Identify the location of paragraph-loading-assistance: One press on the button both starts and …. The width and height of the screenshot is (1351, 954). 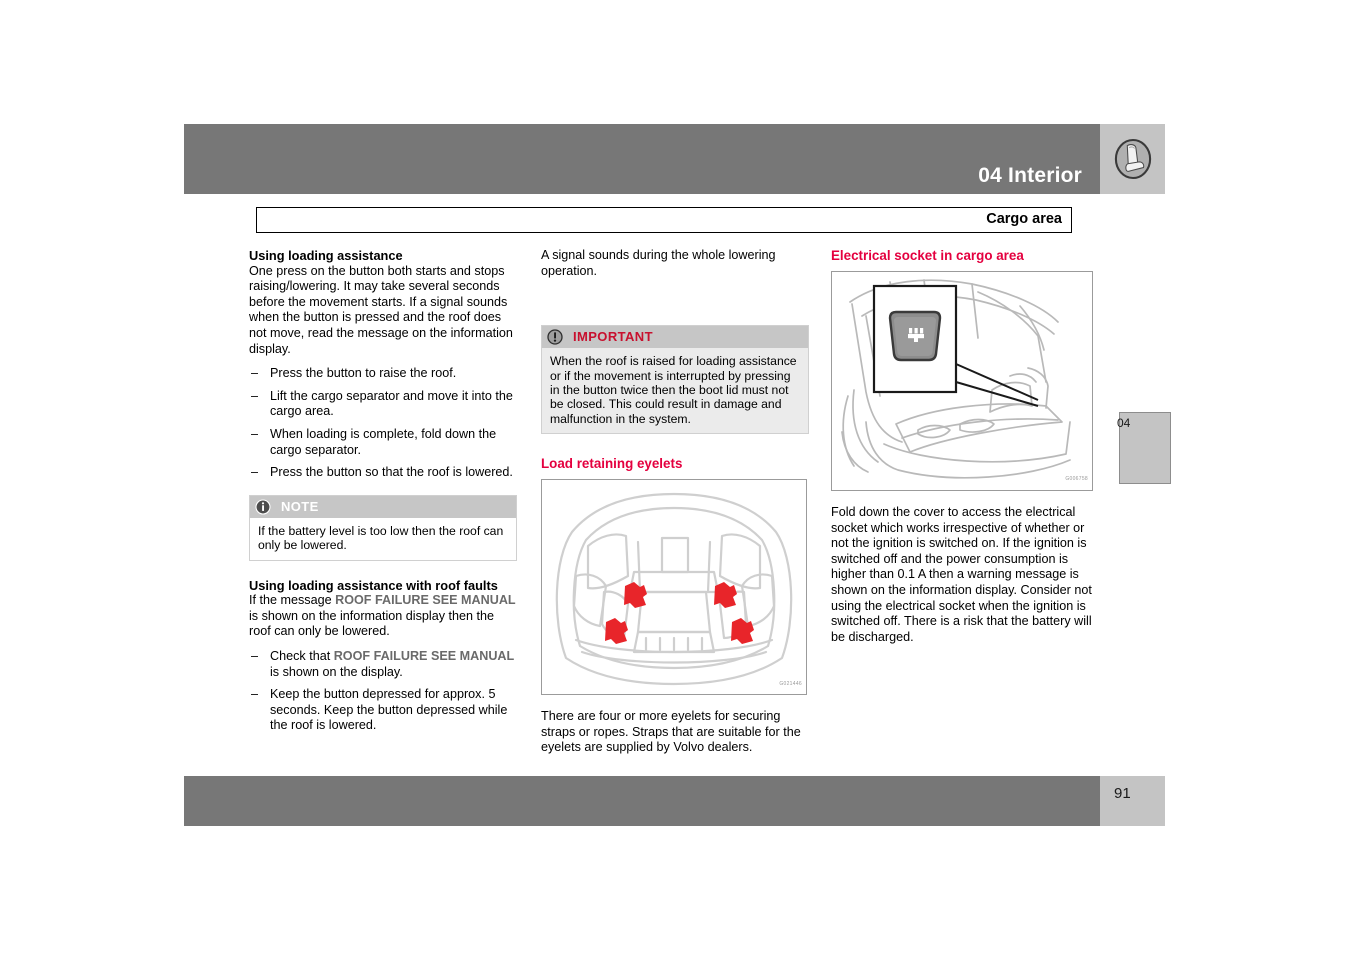
(381, 309).